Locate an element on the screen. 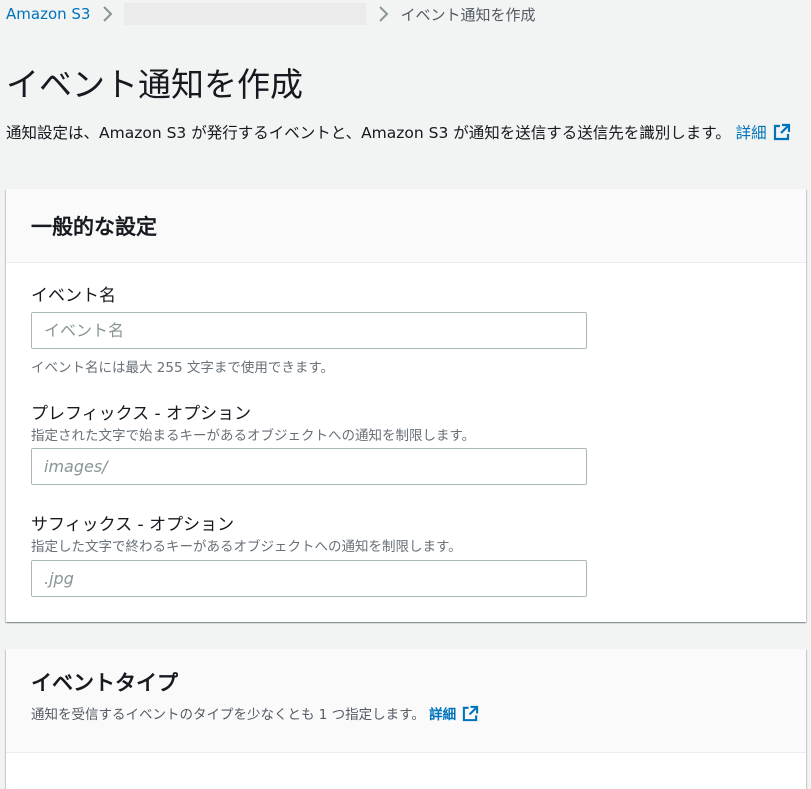  breadcrumb-amazon-s3: Amazon S3 is located at coordinates (48, 14).